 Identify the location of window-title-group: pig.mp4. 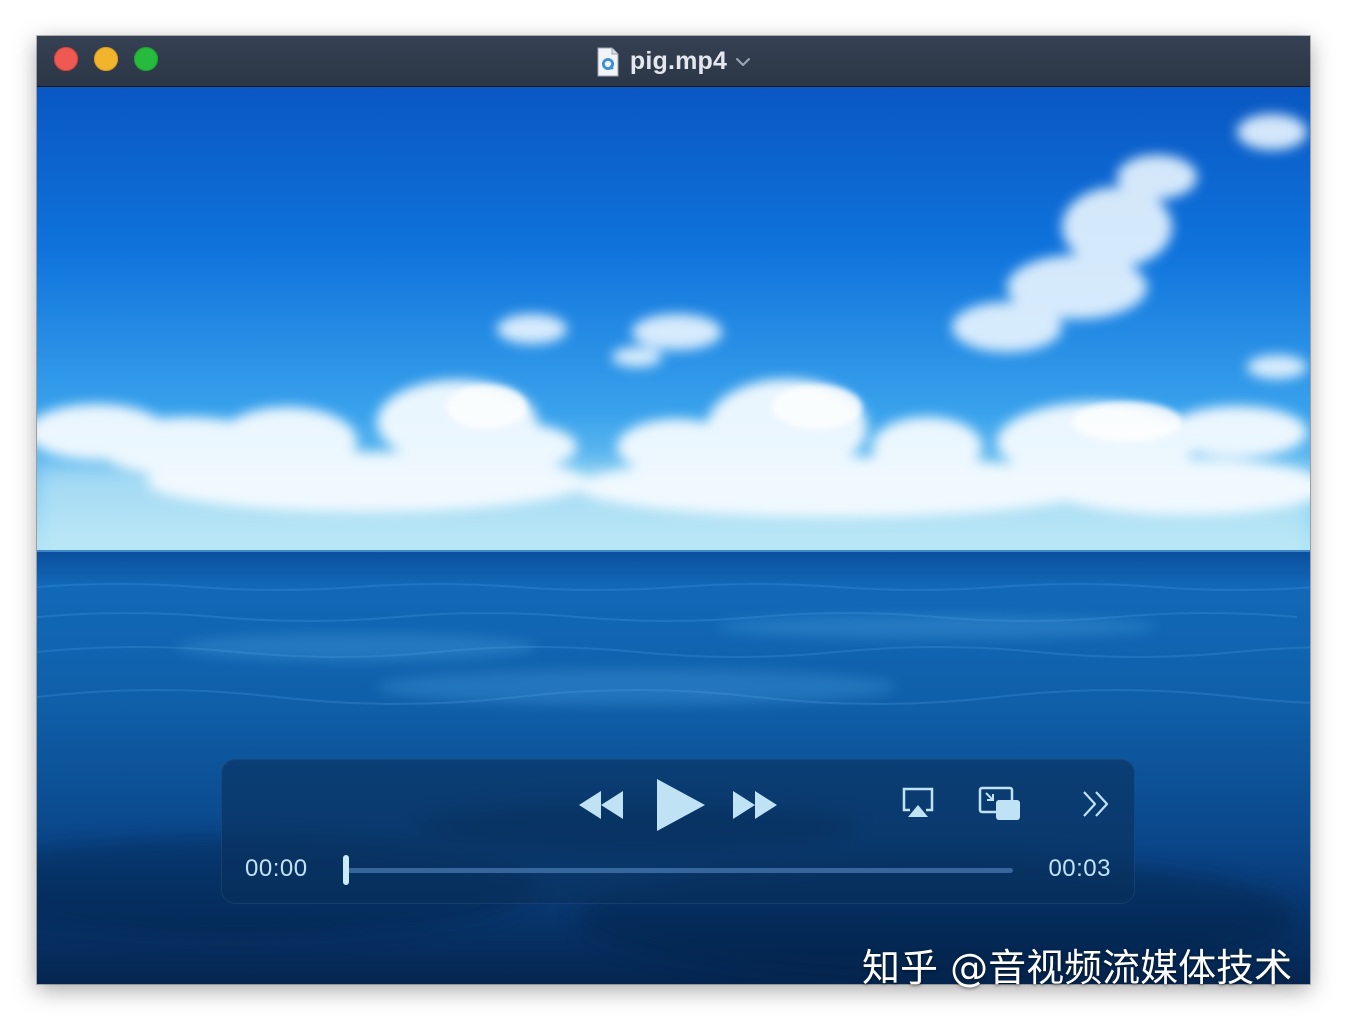
(673, 61).